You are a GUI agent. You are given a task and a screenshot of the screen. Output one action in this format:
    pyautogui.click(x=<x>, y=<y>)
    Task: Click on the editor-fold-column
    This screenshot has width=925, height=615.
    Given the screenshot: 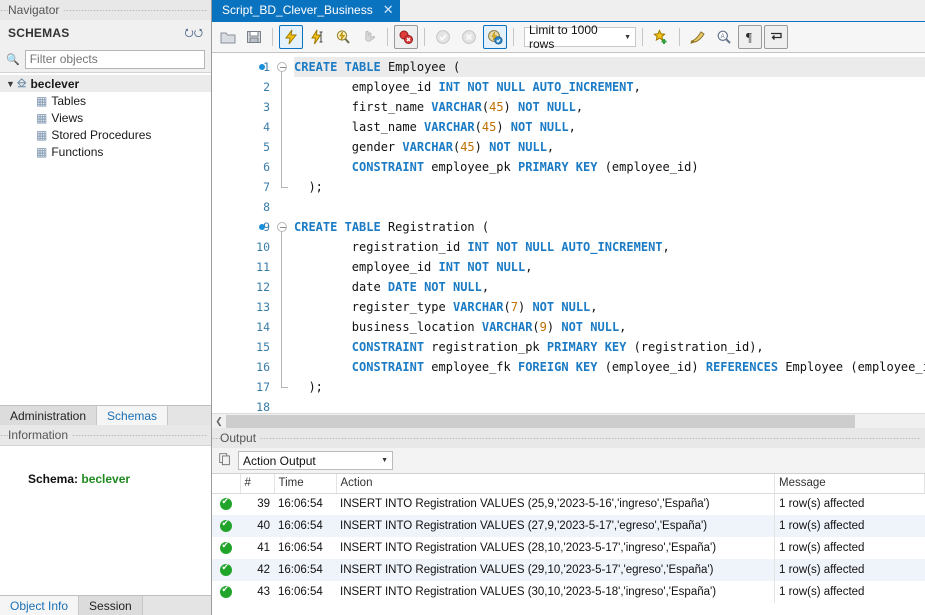 What is the action you would take?
    pyautogui.click(x=276, y=233)
    